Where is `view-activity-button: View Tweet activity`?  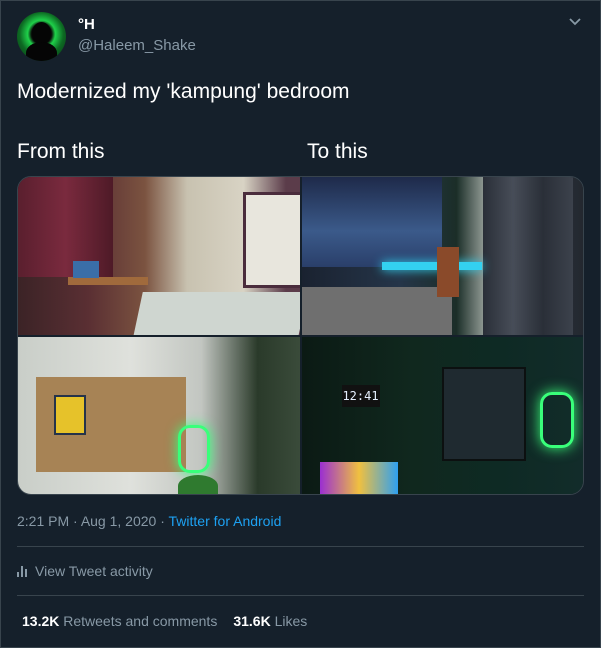
view-activity-button: View Tweet activity is located at coordinates (85, 571).